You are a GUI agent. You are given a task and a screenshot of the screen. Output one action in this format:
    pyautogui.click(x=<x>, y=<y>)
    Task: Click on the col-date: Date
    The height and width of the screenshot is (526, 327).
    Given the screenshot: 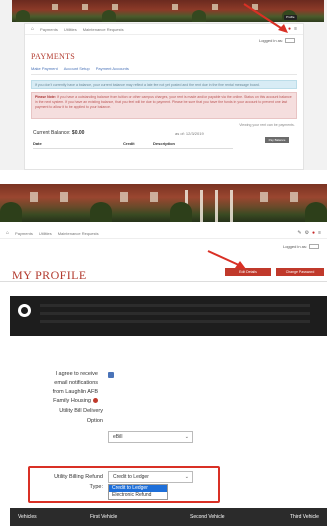 What is the action you would take?
    pyautogui.click(x=37, y=143)
    